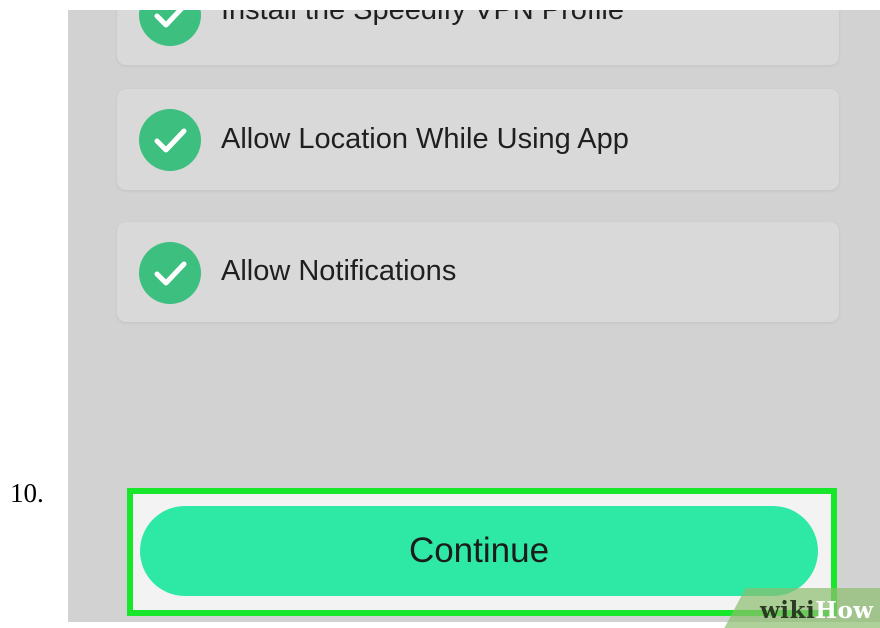  I want to click on wikihow-logo: wikiHow, so click(817, 610).